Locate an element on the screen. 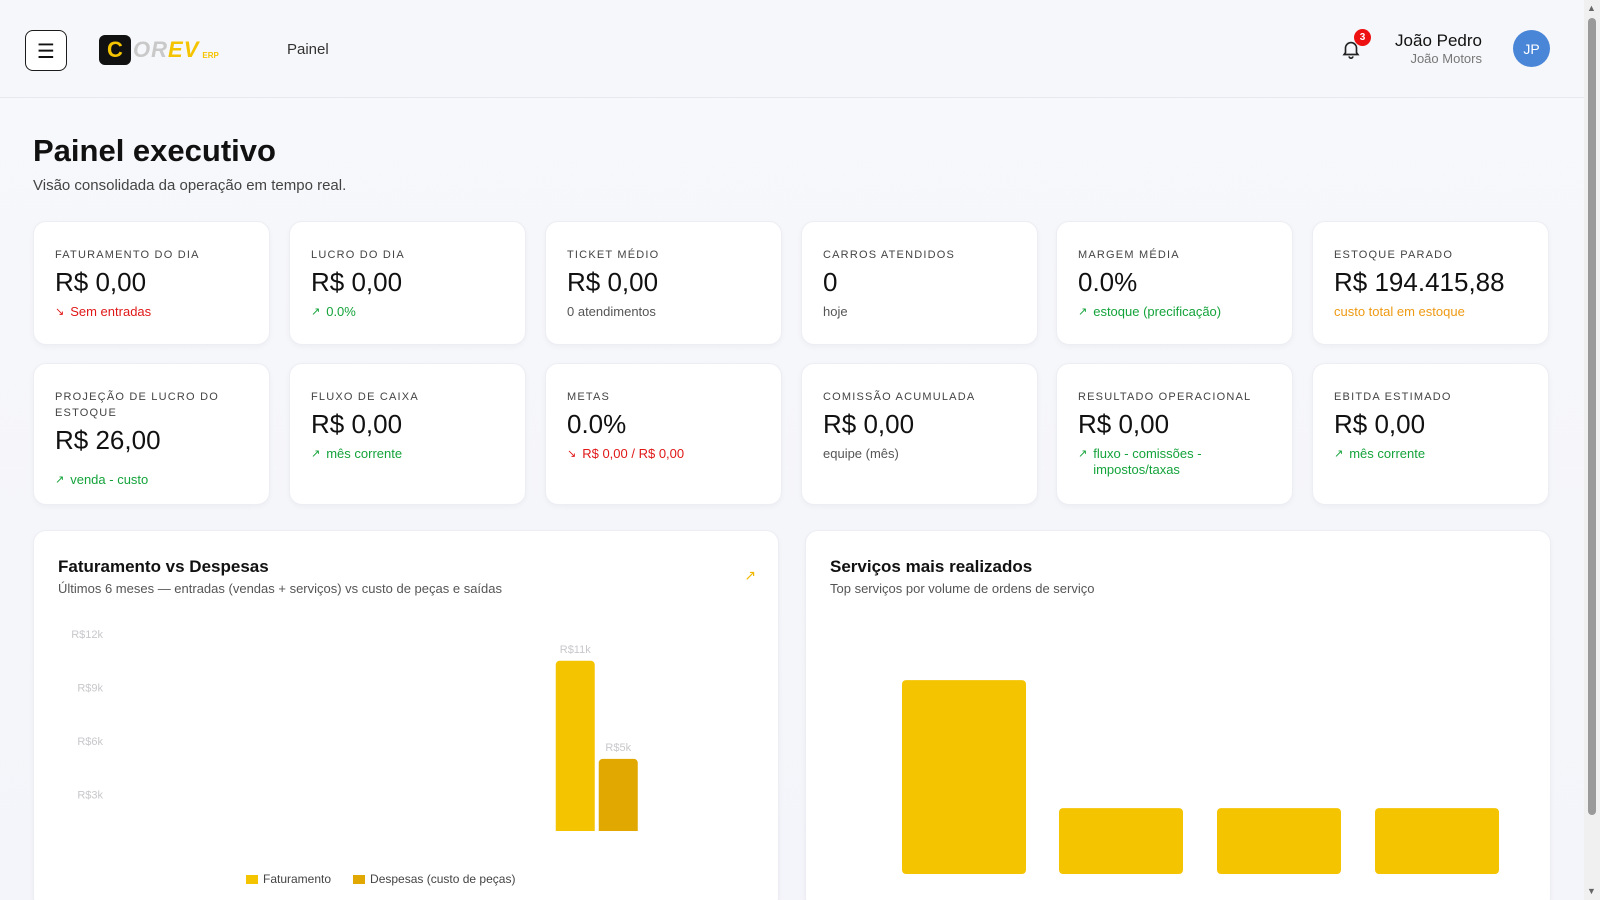  kpi-note-text: equipe (mês) is located at coordinates (861, 453).